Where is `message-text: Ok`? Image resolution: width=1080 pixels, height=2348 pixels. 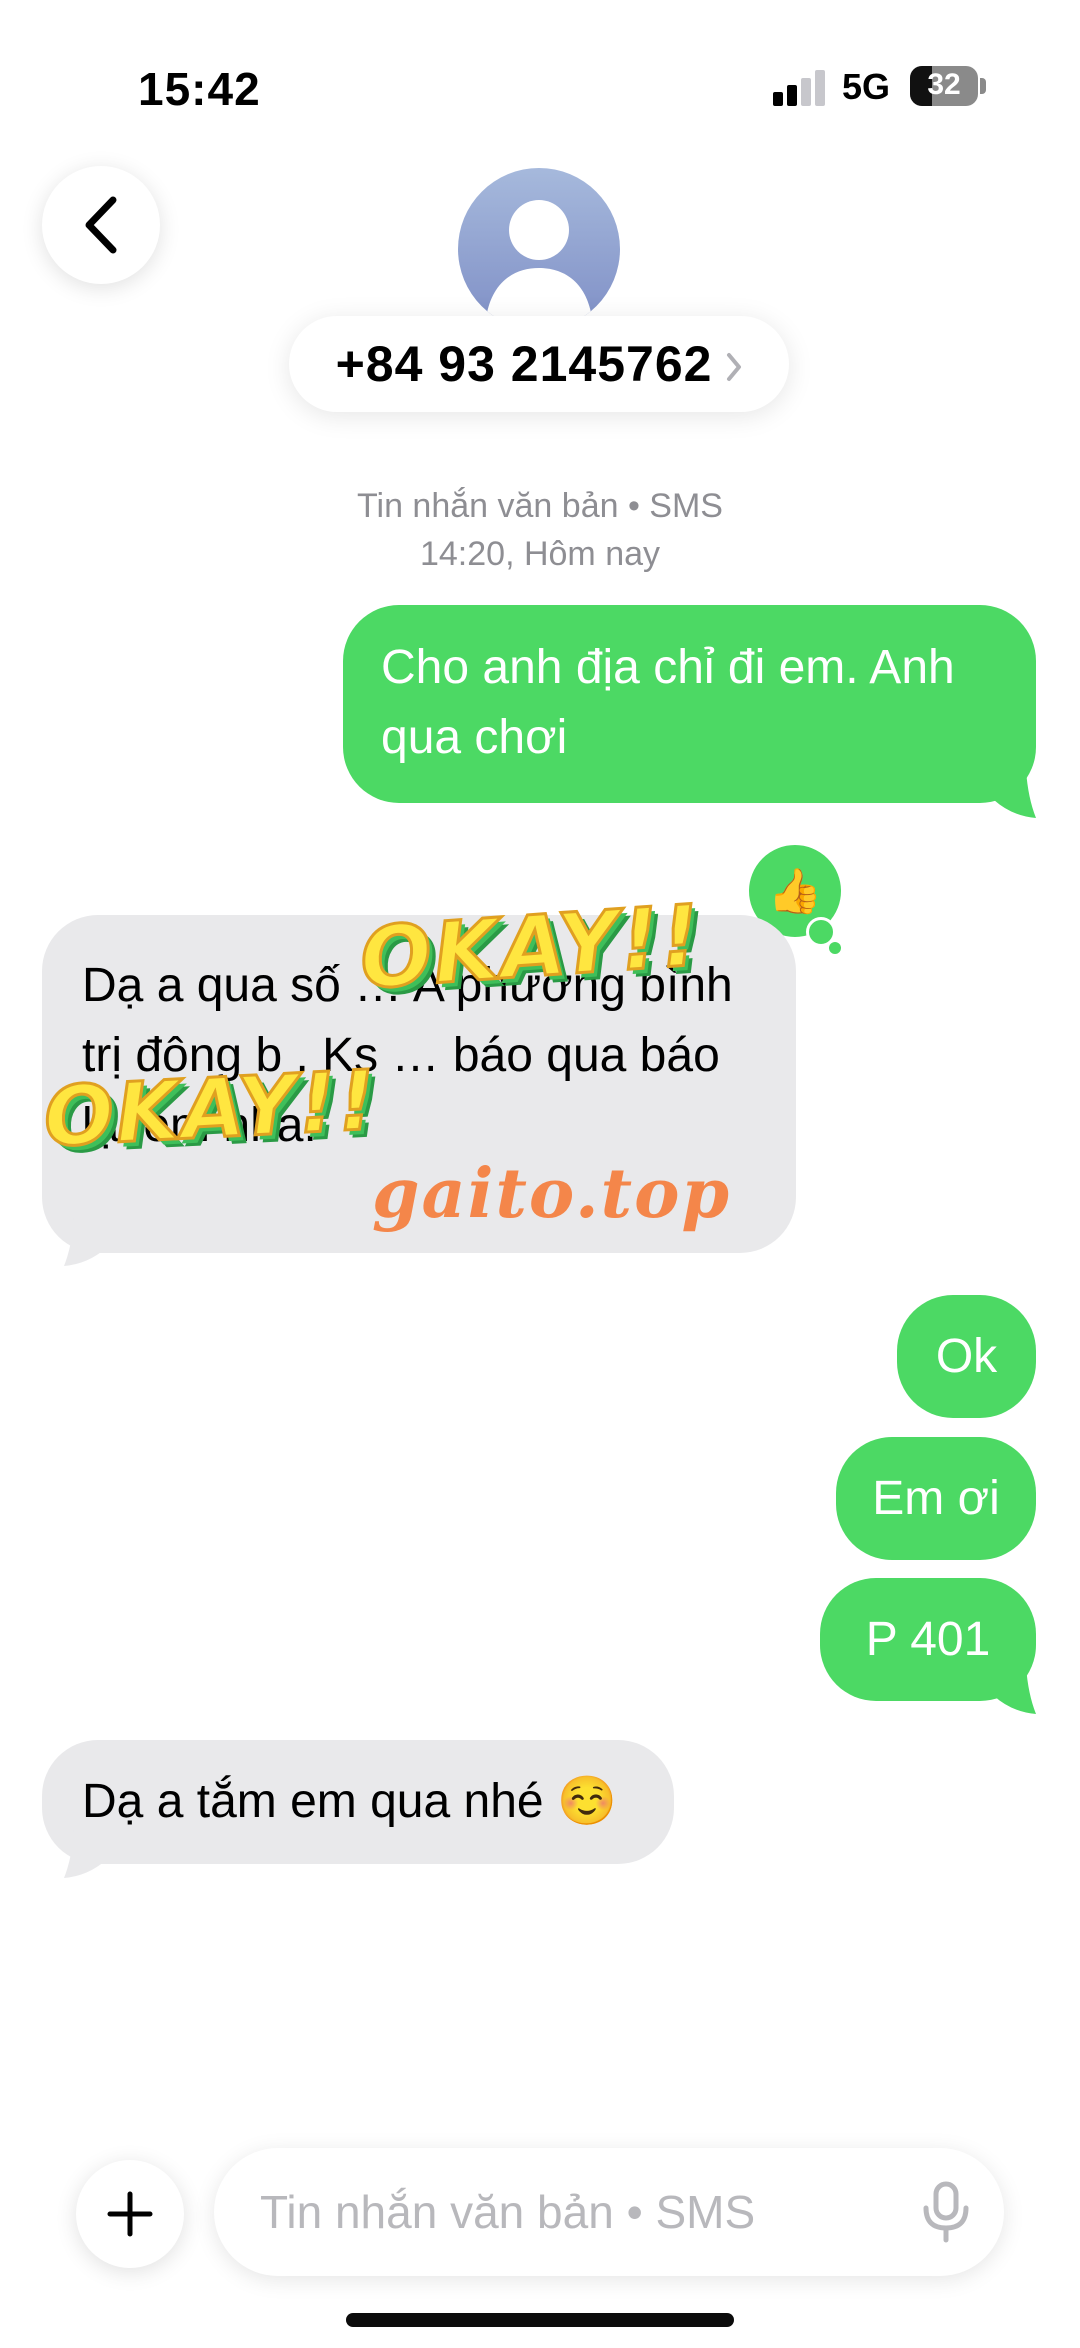
message-text: Ok is located at coordinates (966, 1356).